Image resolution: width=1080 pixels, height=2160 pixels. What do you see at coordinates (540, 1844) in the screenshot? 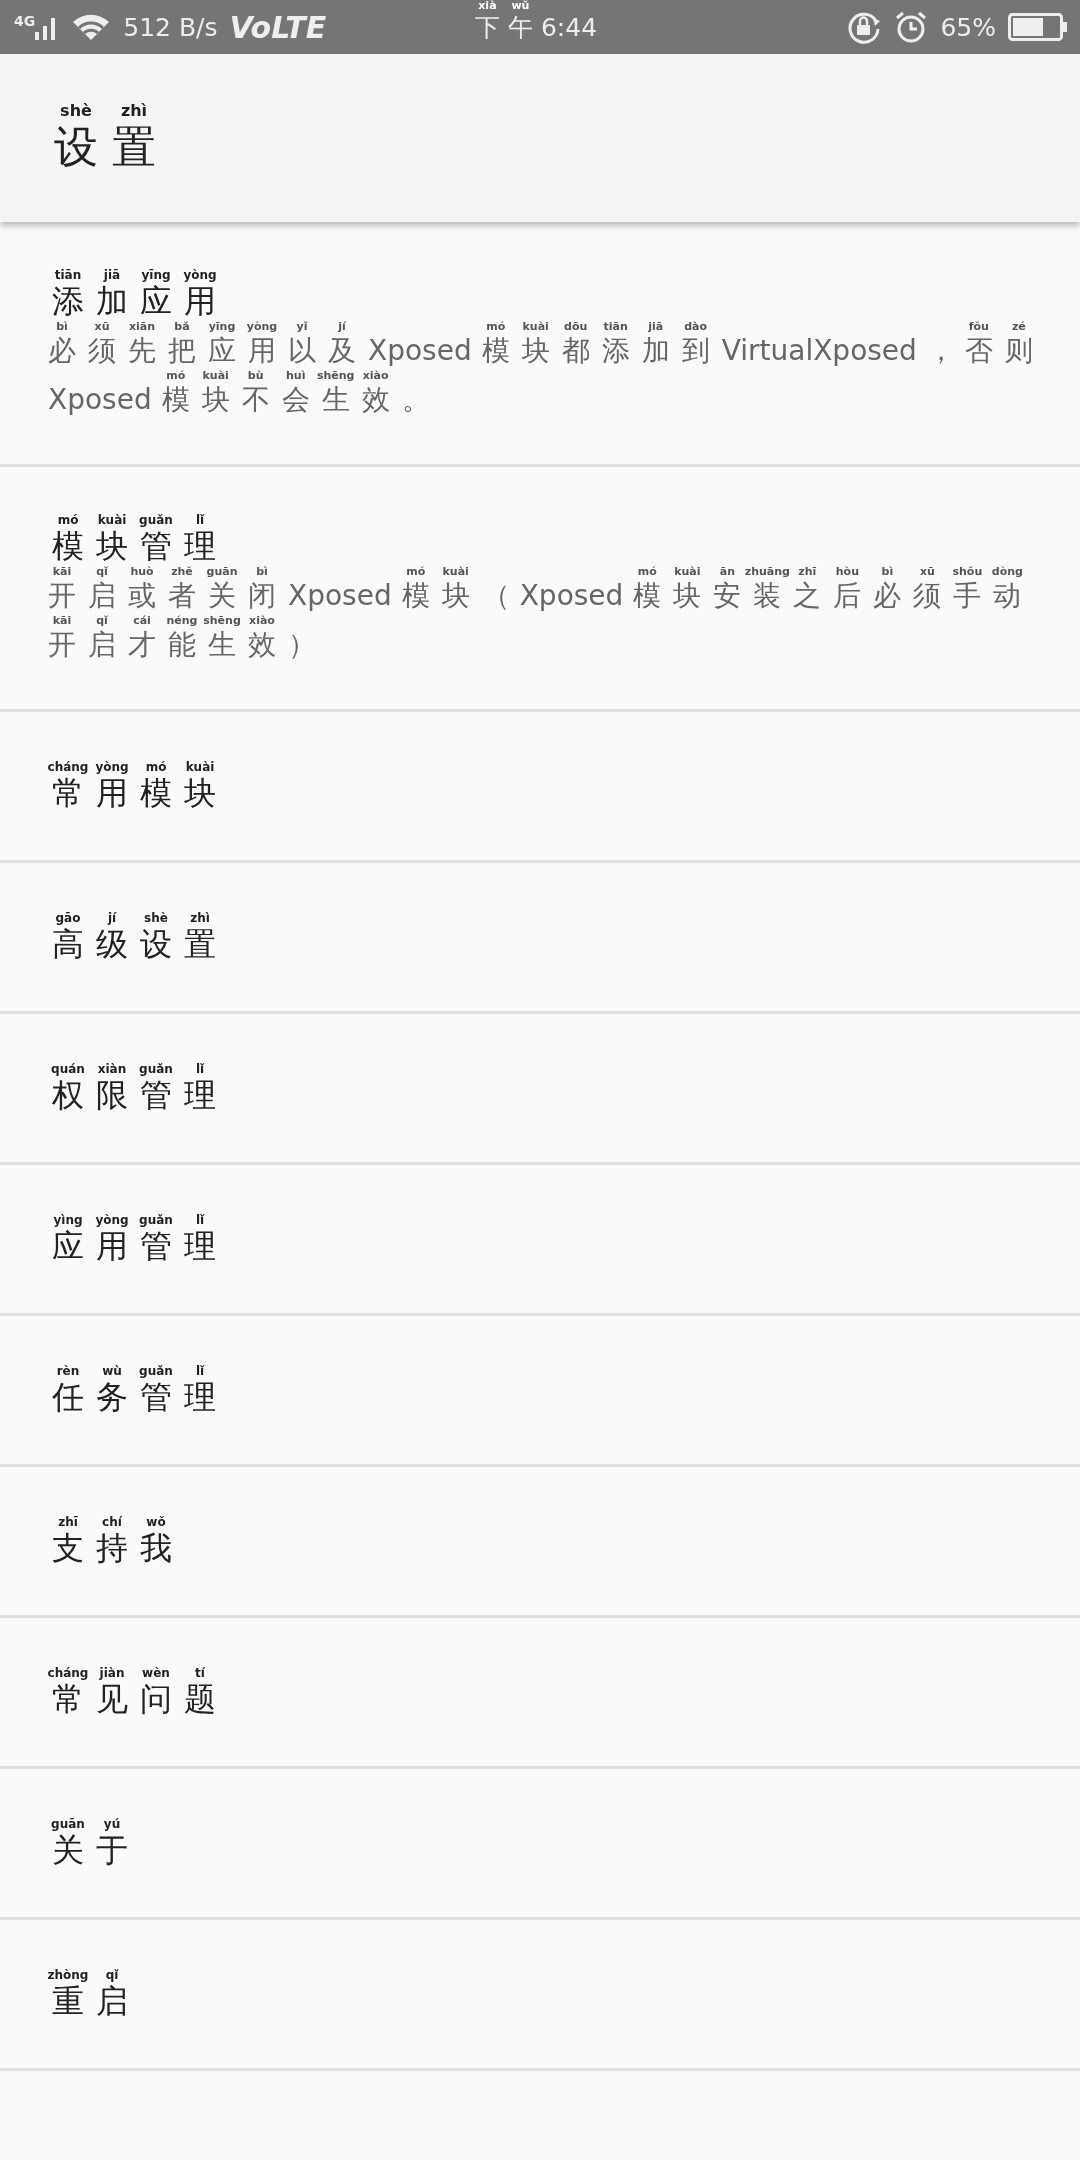
I see `settings-item: guān 关 yú 于` at bounding box center [540, 1844].